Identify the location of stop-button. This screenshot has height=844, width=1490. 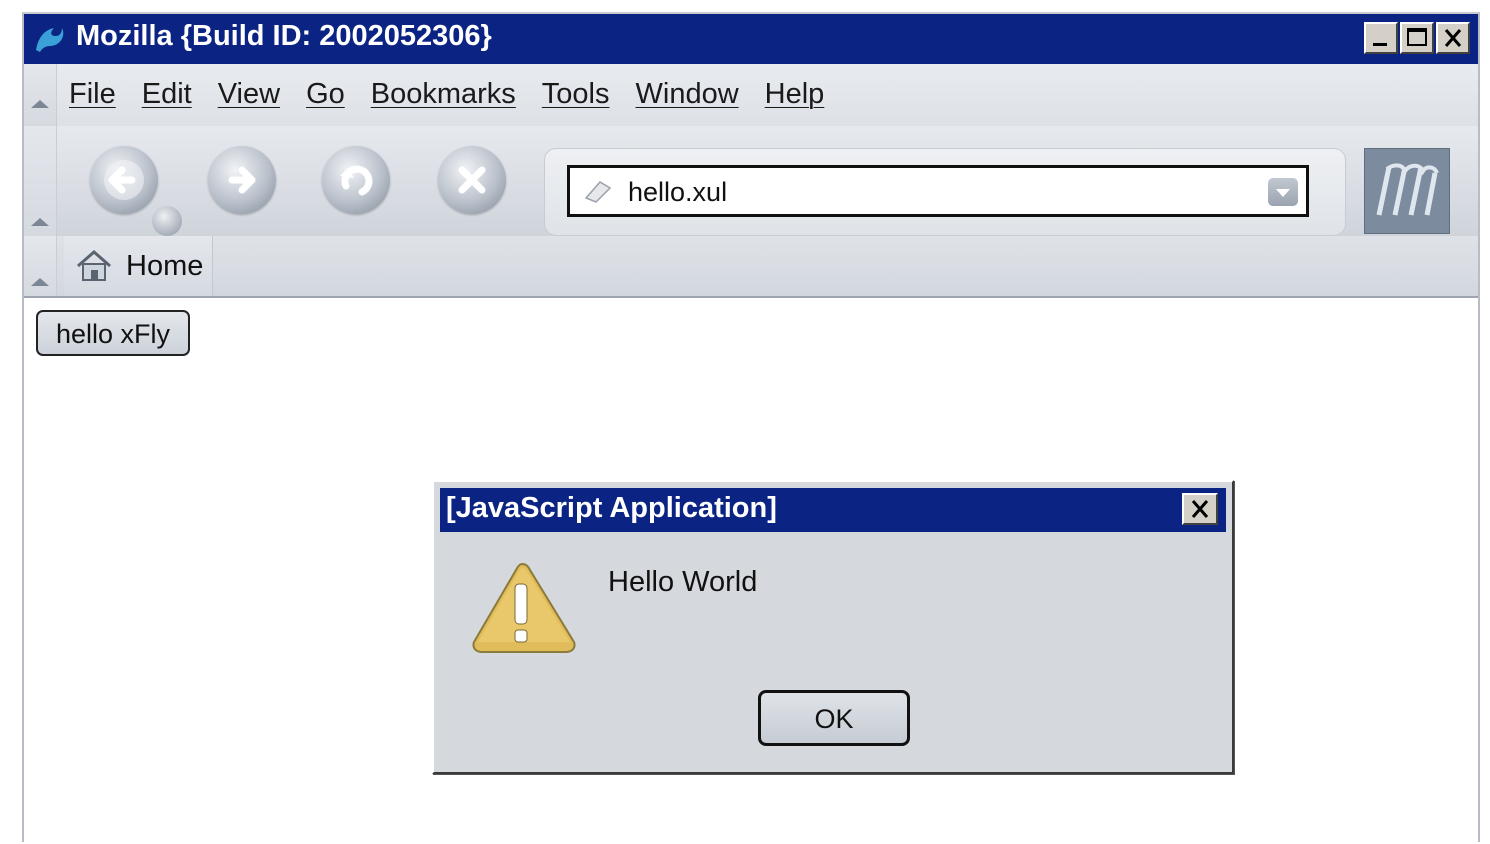
(472, 180).